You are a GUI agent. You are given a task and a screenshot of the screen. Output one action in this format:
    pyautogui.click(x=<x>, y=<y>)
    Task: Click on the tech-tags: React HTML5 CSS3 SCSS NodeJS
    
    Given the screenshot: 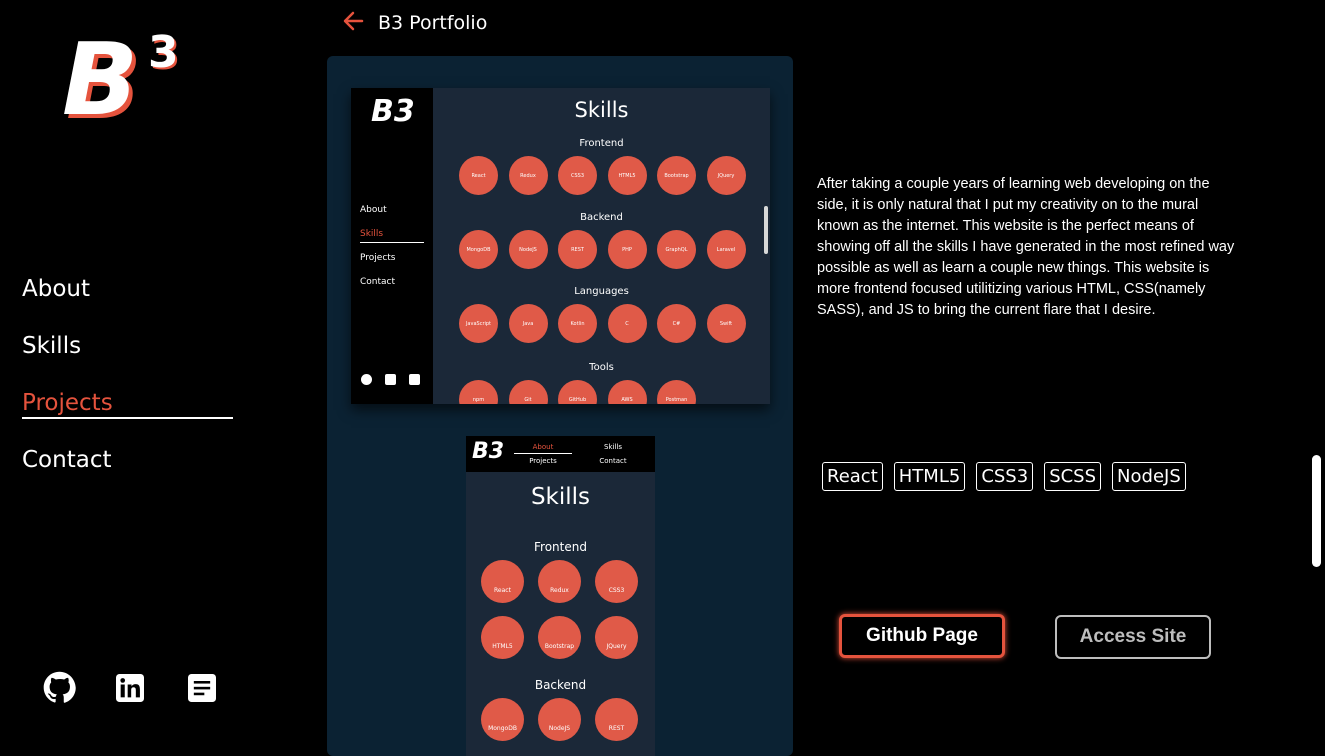 What is the action you would take?
    pyautogui.click(x=1004, y=476)
    